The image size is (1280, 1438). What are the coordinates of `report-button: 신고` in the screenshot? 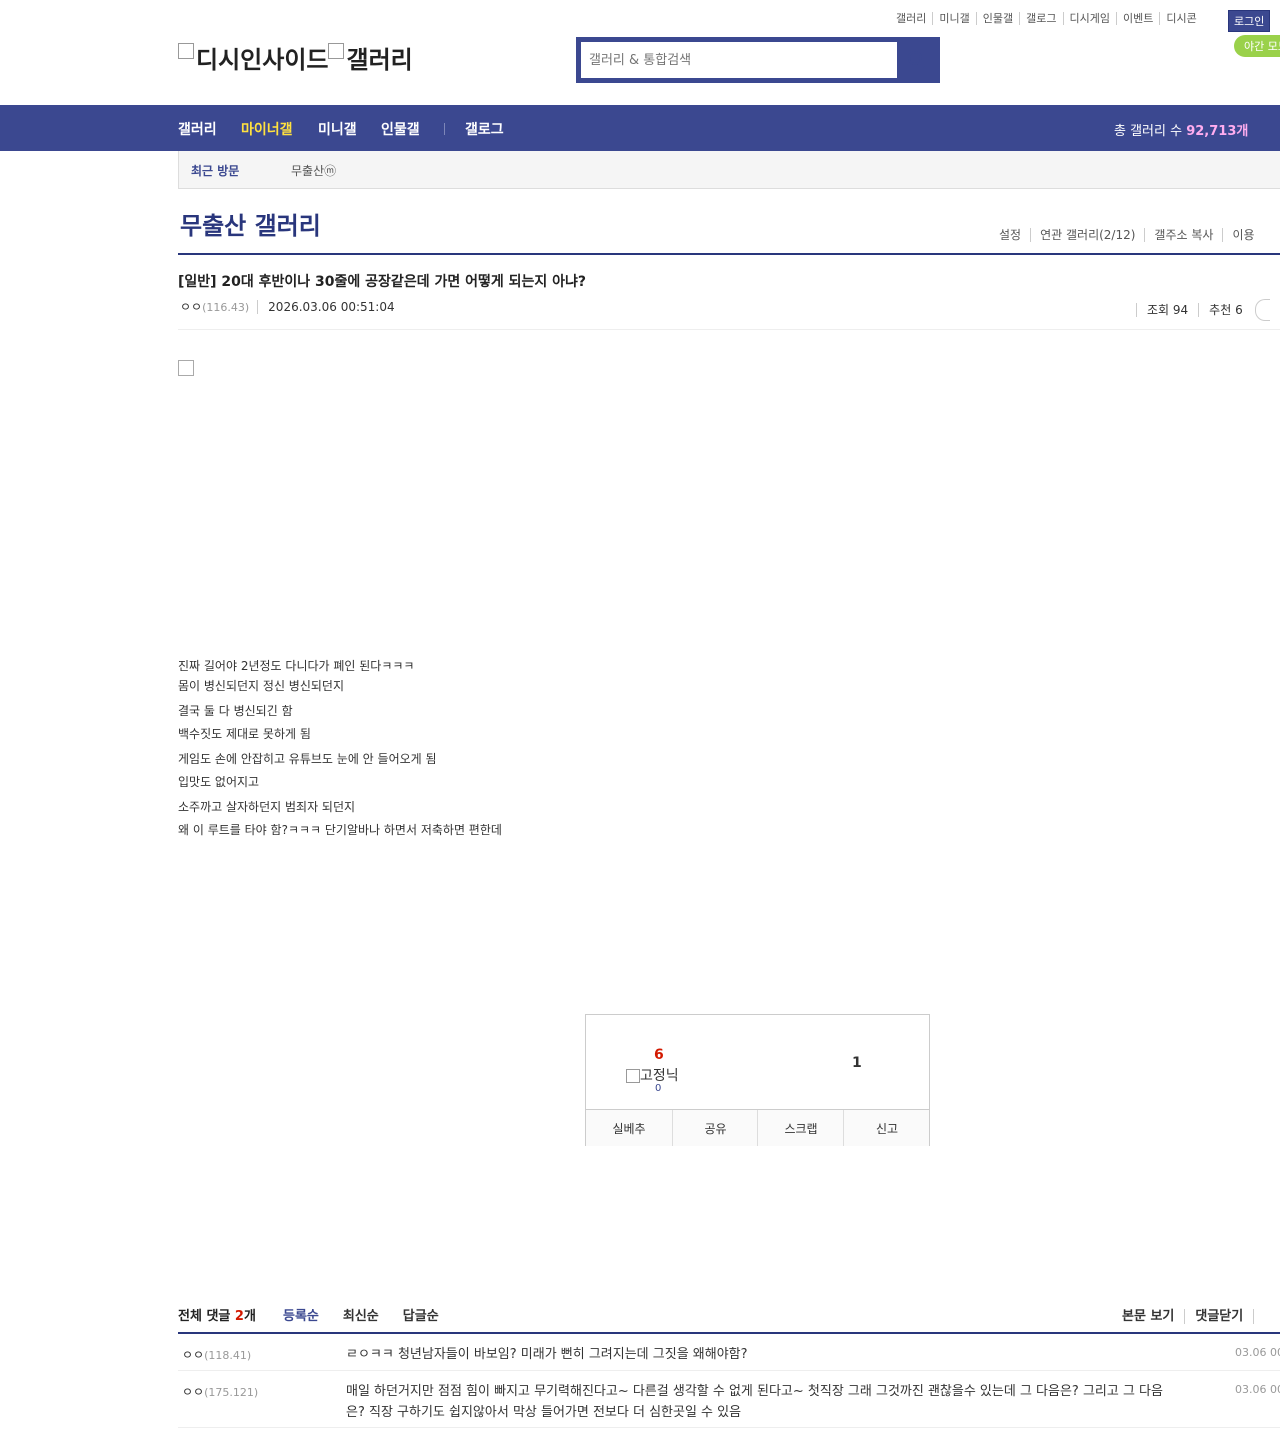 It's located at (886, 1128).